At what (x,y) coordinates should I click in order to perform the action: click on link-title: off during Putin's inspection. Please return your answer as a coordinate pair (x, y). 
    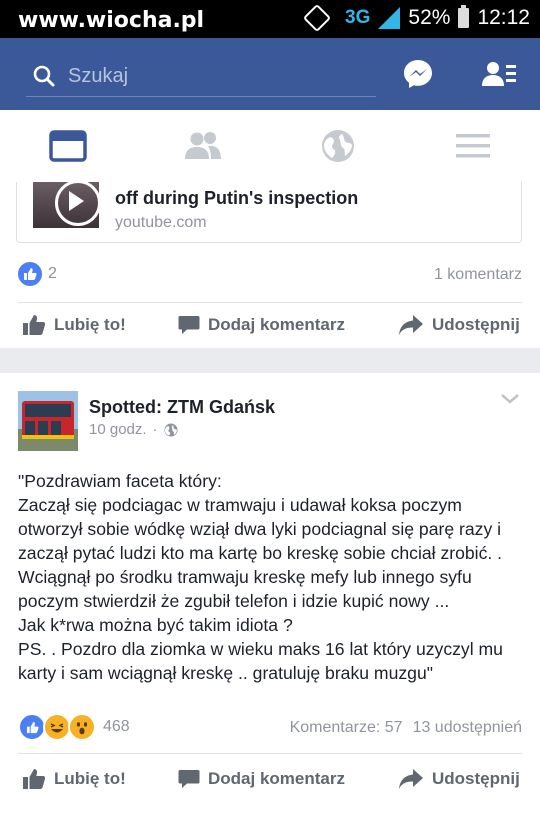
    Looking at the image, I should click on (236, 198).